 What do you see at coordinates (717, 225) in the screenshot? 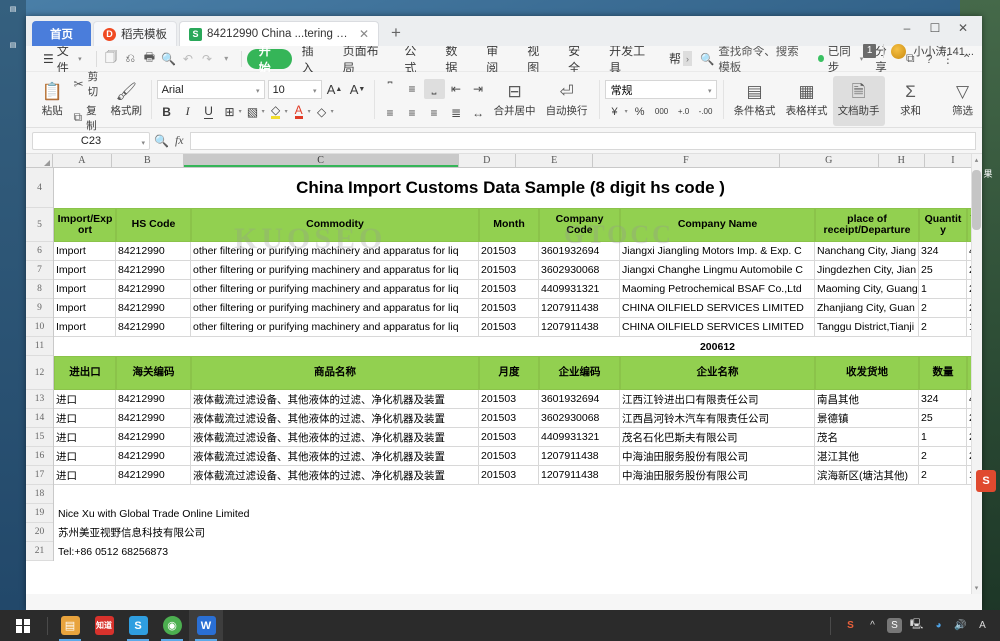
I see `header-company-name: Company Name` at bounding box center [717, 225].